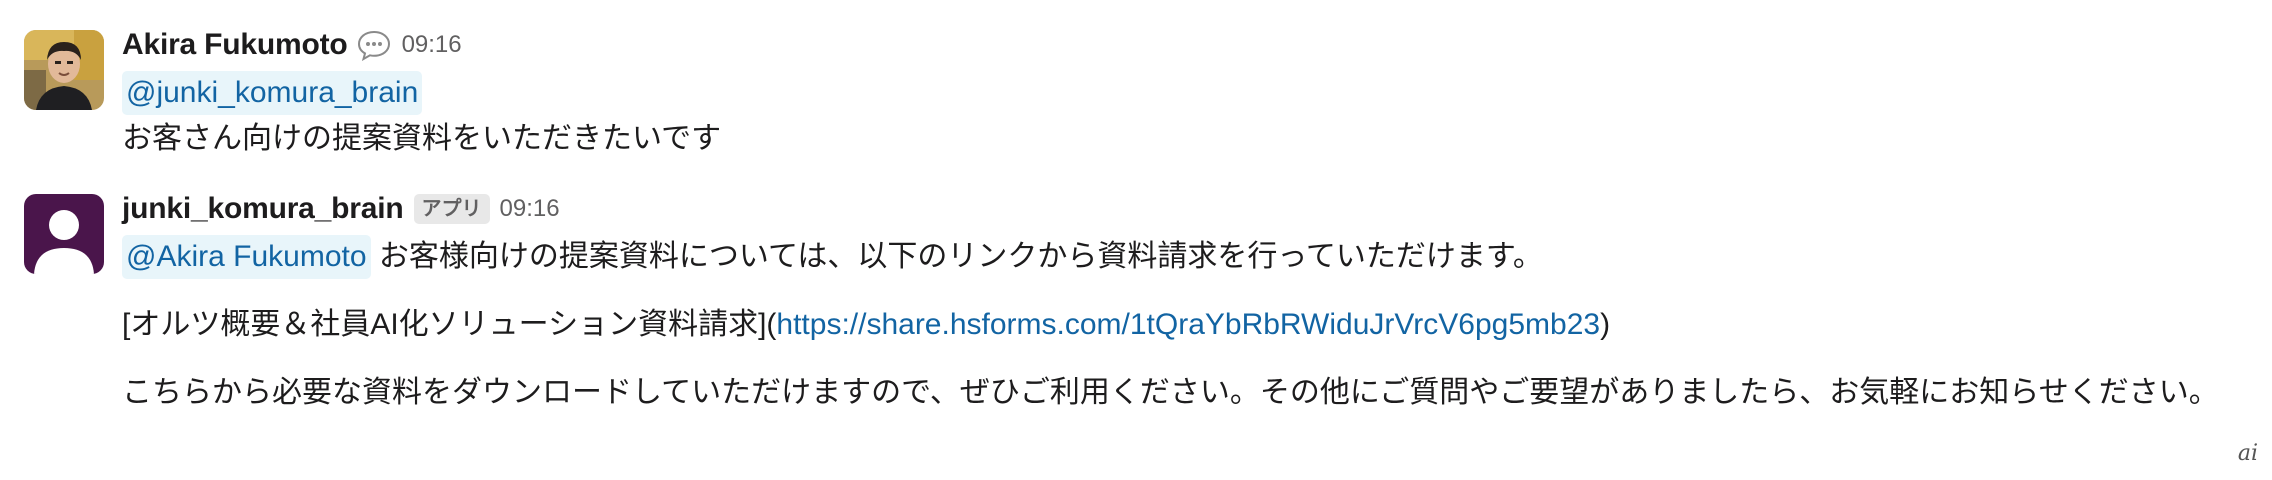  Describe the element at coordinates (1172, 45) in the screenshot. I see `message-header: Akira Fukumoto 09:16` at that location.